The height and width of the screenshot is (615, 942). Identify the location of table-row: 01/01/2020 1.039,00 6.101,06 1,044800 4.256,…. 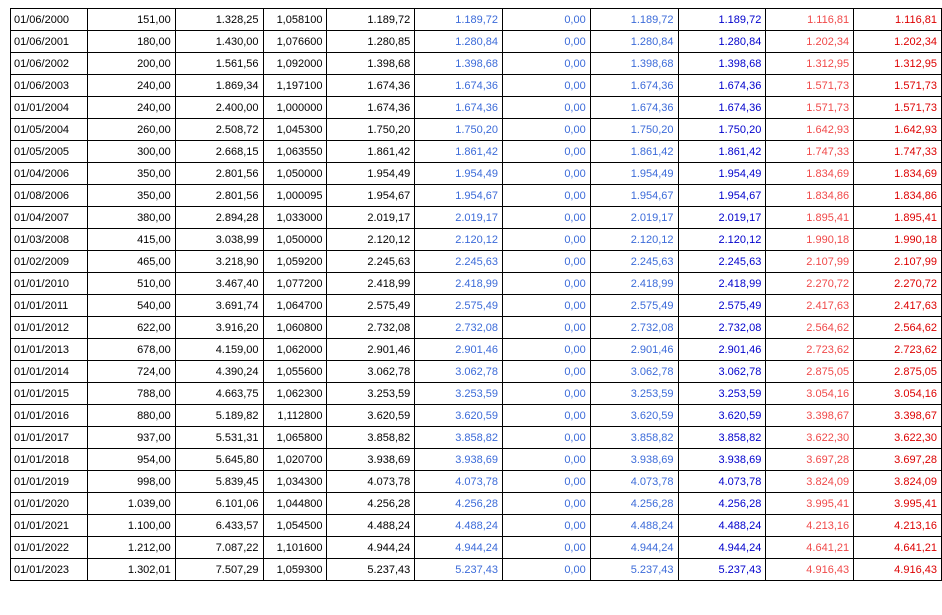
(476, 503).